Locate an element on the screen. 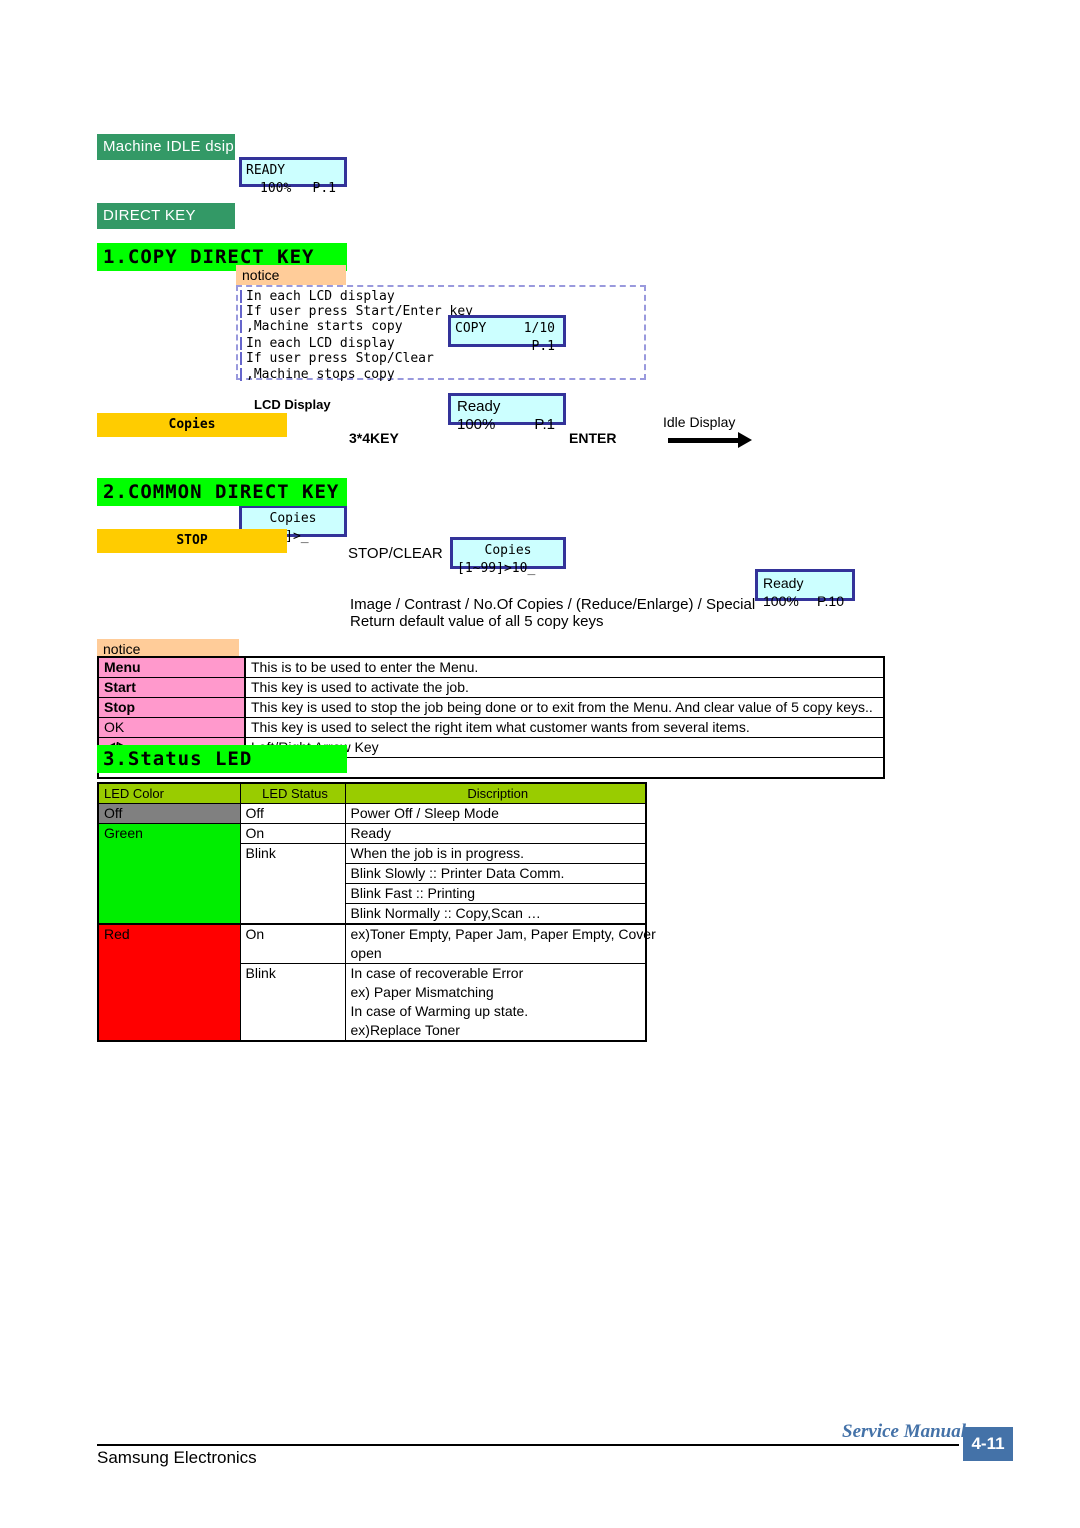  led-status-green-blink: Blink is located at coordinates (292, 884).